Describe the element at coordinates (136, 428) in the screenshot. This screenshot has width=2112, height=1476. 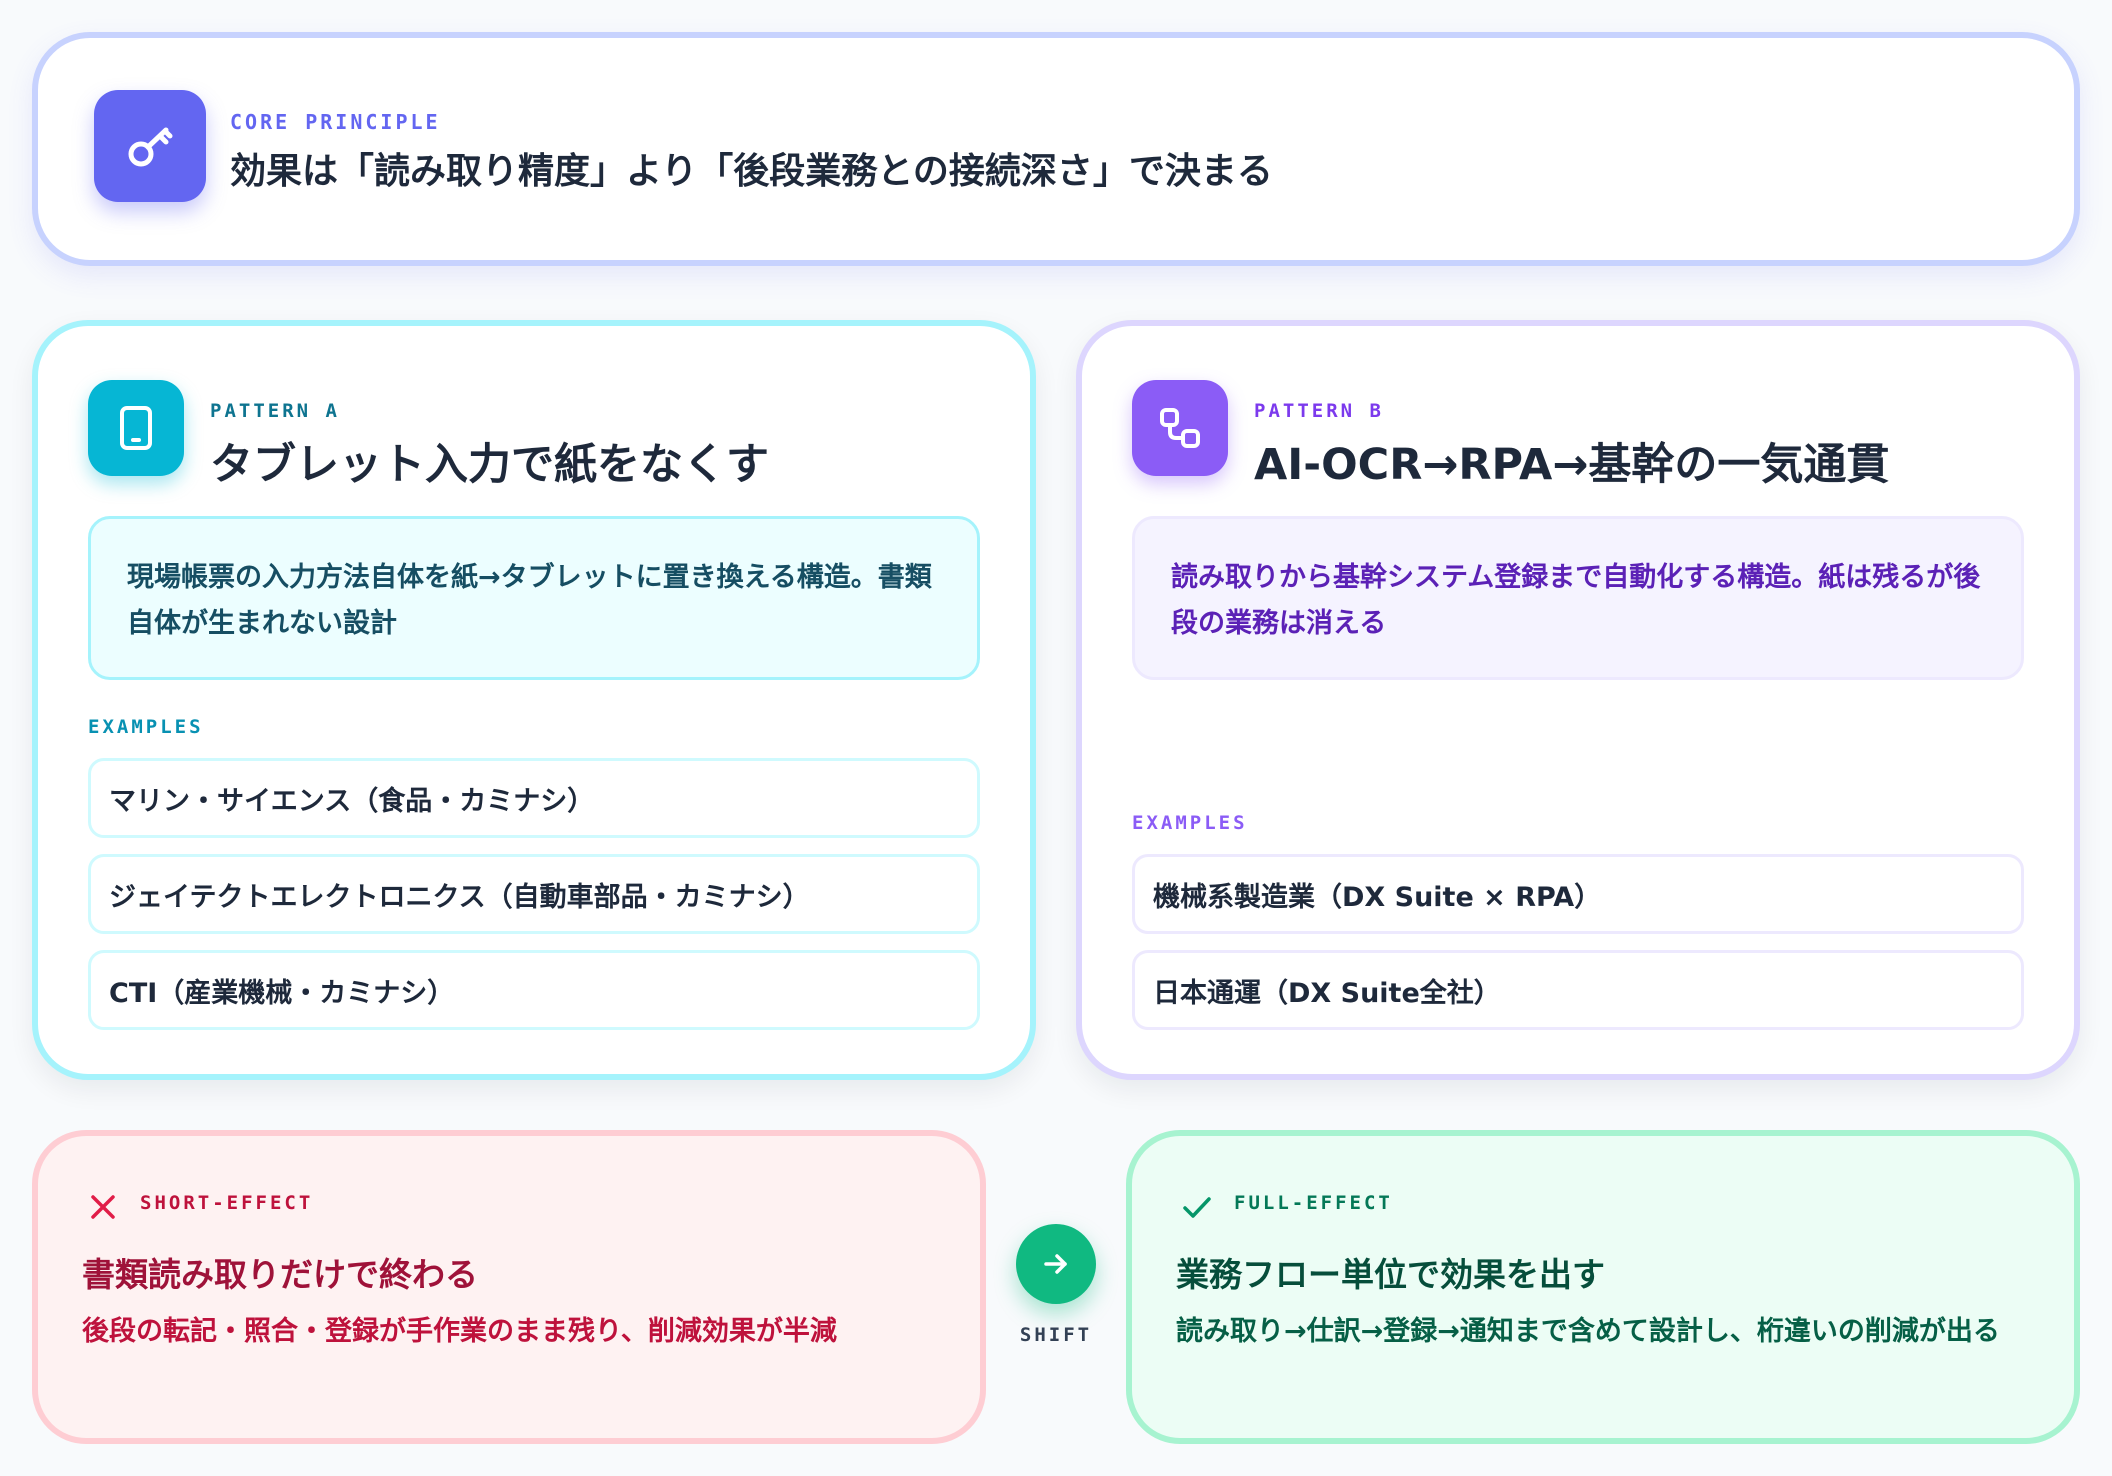
I see `tablet-icon` at that location.